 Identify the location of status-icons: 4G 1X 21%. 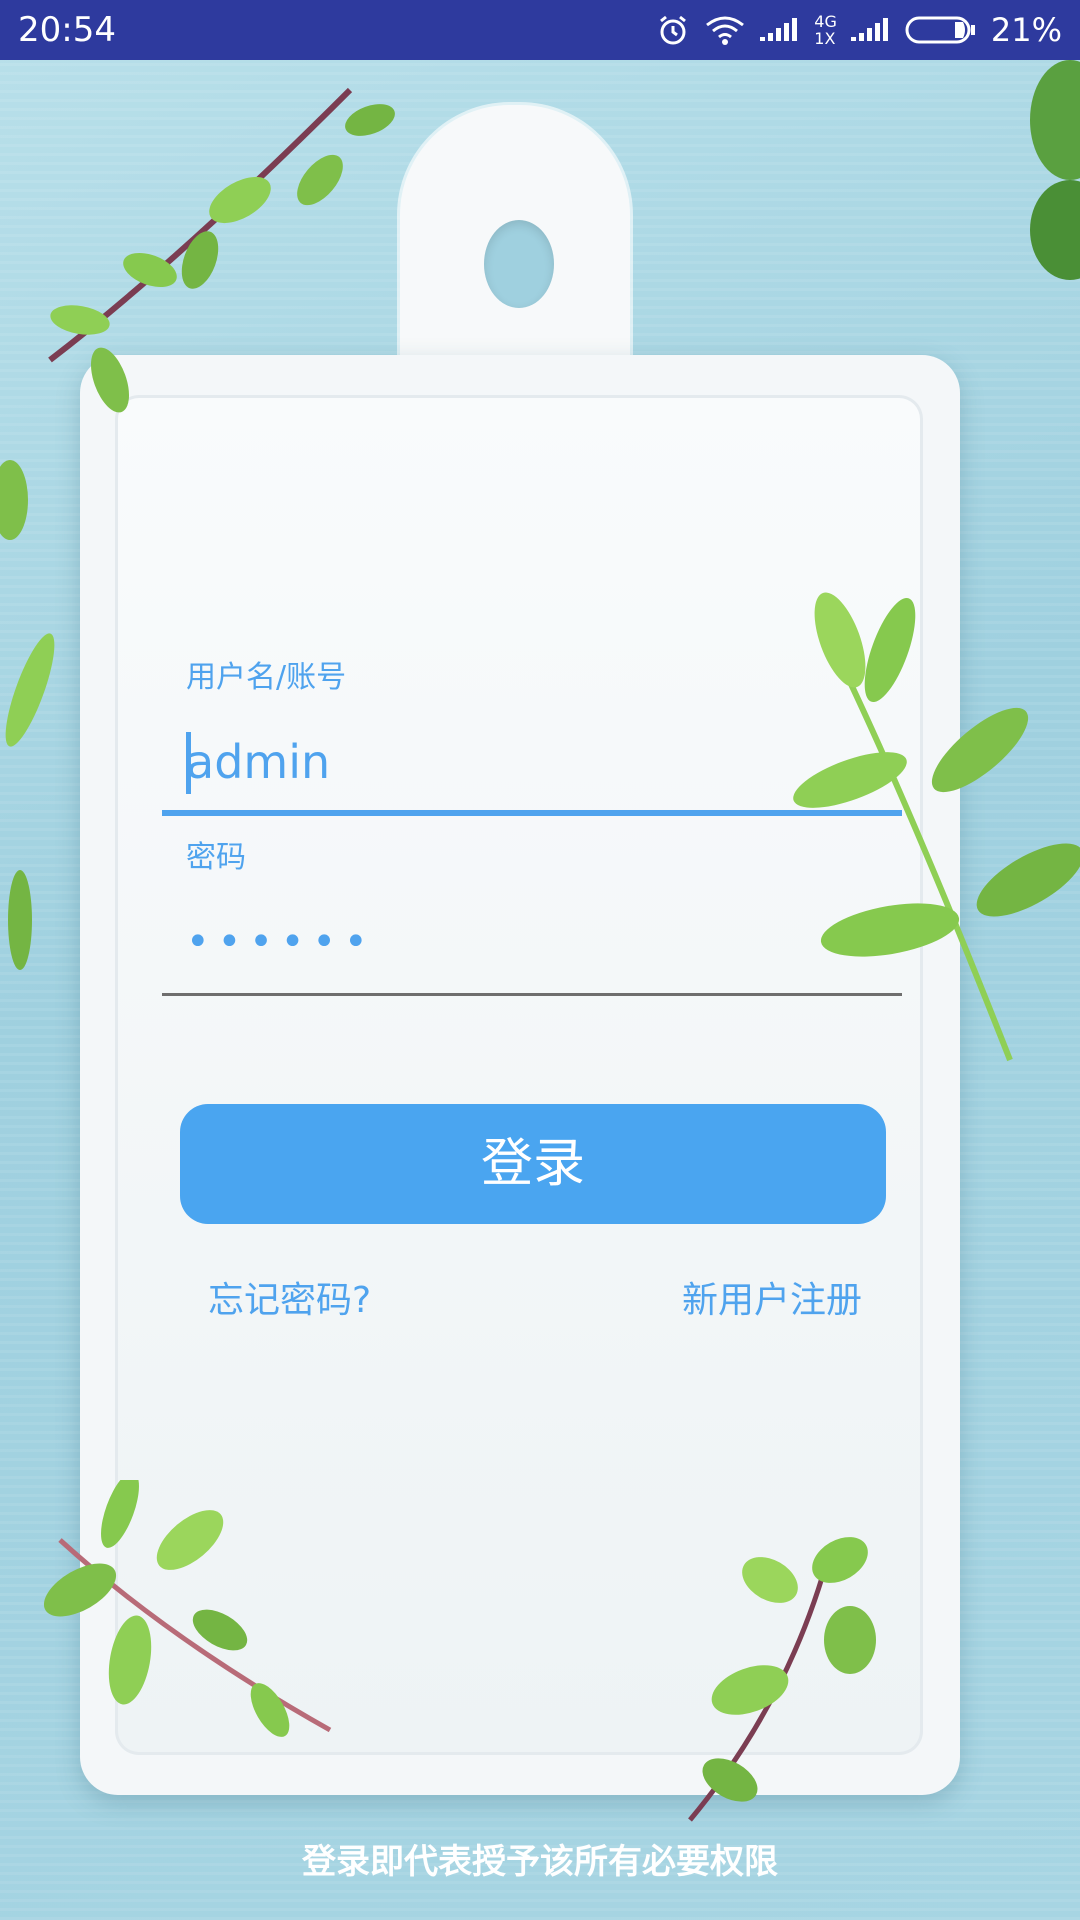
(859, 30).